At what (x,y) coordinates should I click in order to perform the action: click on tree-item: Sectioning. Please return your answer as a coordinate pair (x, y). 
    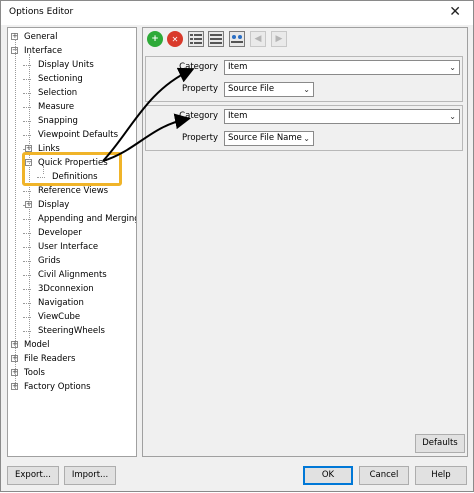
    Looking at the image, I should click on (60, 79).